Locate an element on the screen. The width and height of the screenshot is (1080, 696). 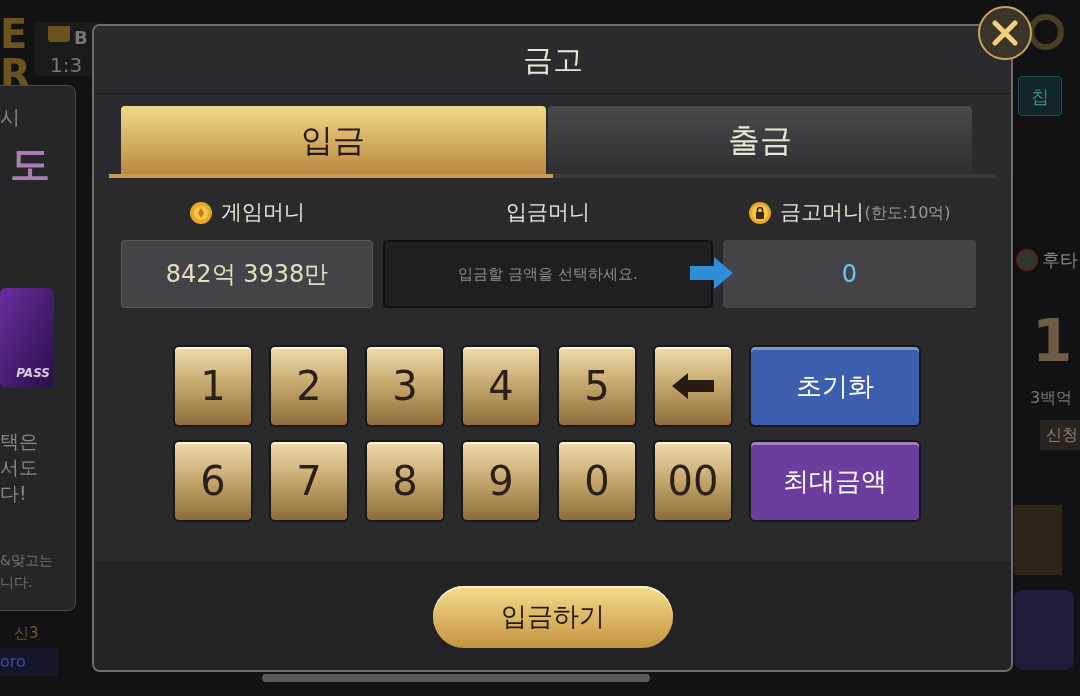
lock-coin-icon is located at coordinates (760, 213).